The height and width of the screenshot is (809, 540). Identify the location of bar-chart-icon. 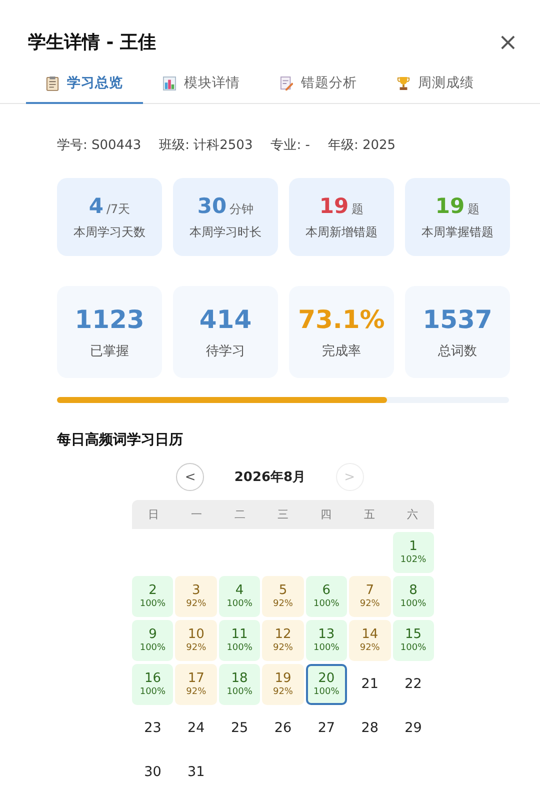
(169, 83).